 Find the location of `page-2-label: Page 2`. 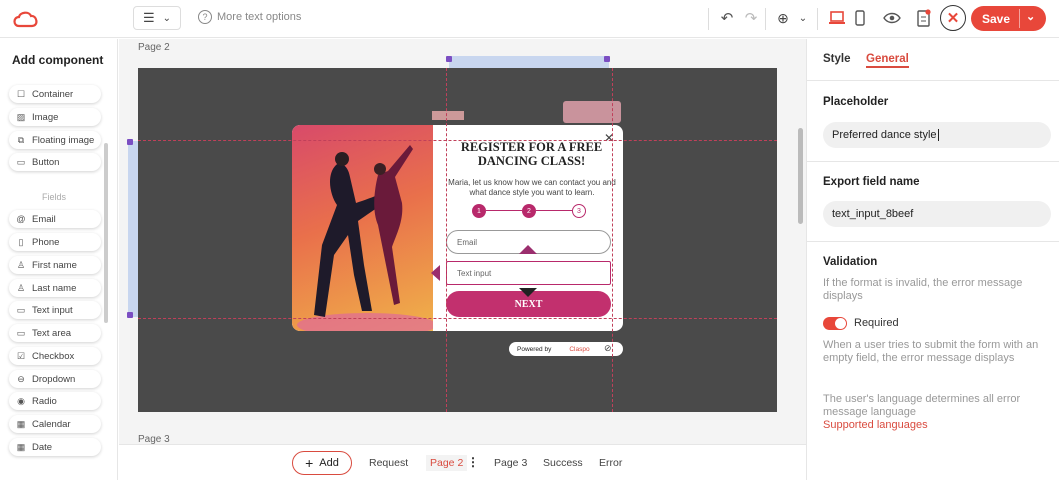

page-2-label: Page 2 is located at coordinates (154, 47).